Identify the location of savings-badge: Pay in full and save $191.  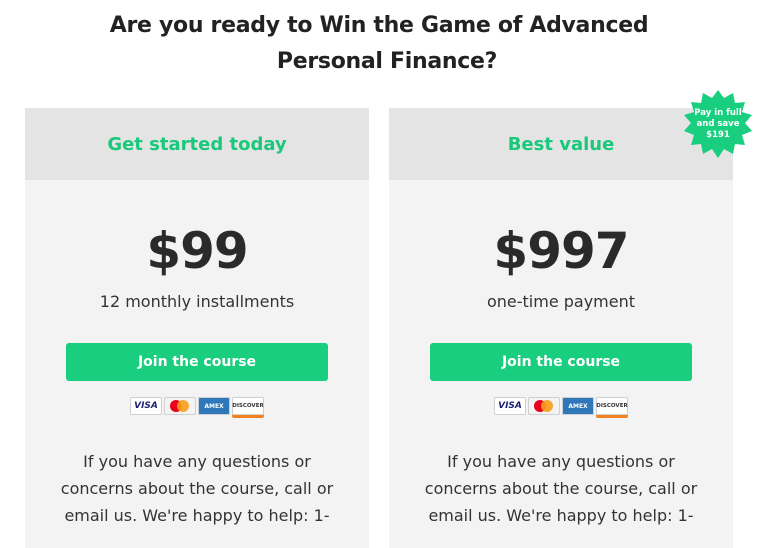
(718, 126).